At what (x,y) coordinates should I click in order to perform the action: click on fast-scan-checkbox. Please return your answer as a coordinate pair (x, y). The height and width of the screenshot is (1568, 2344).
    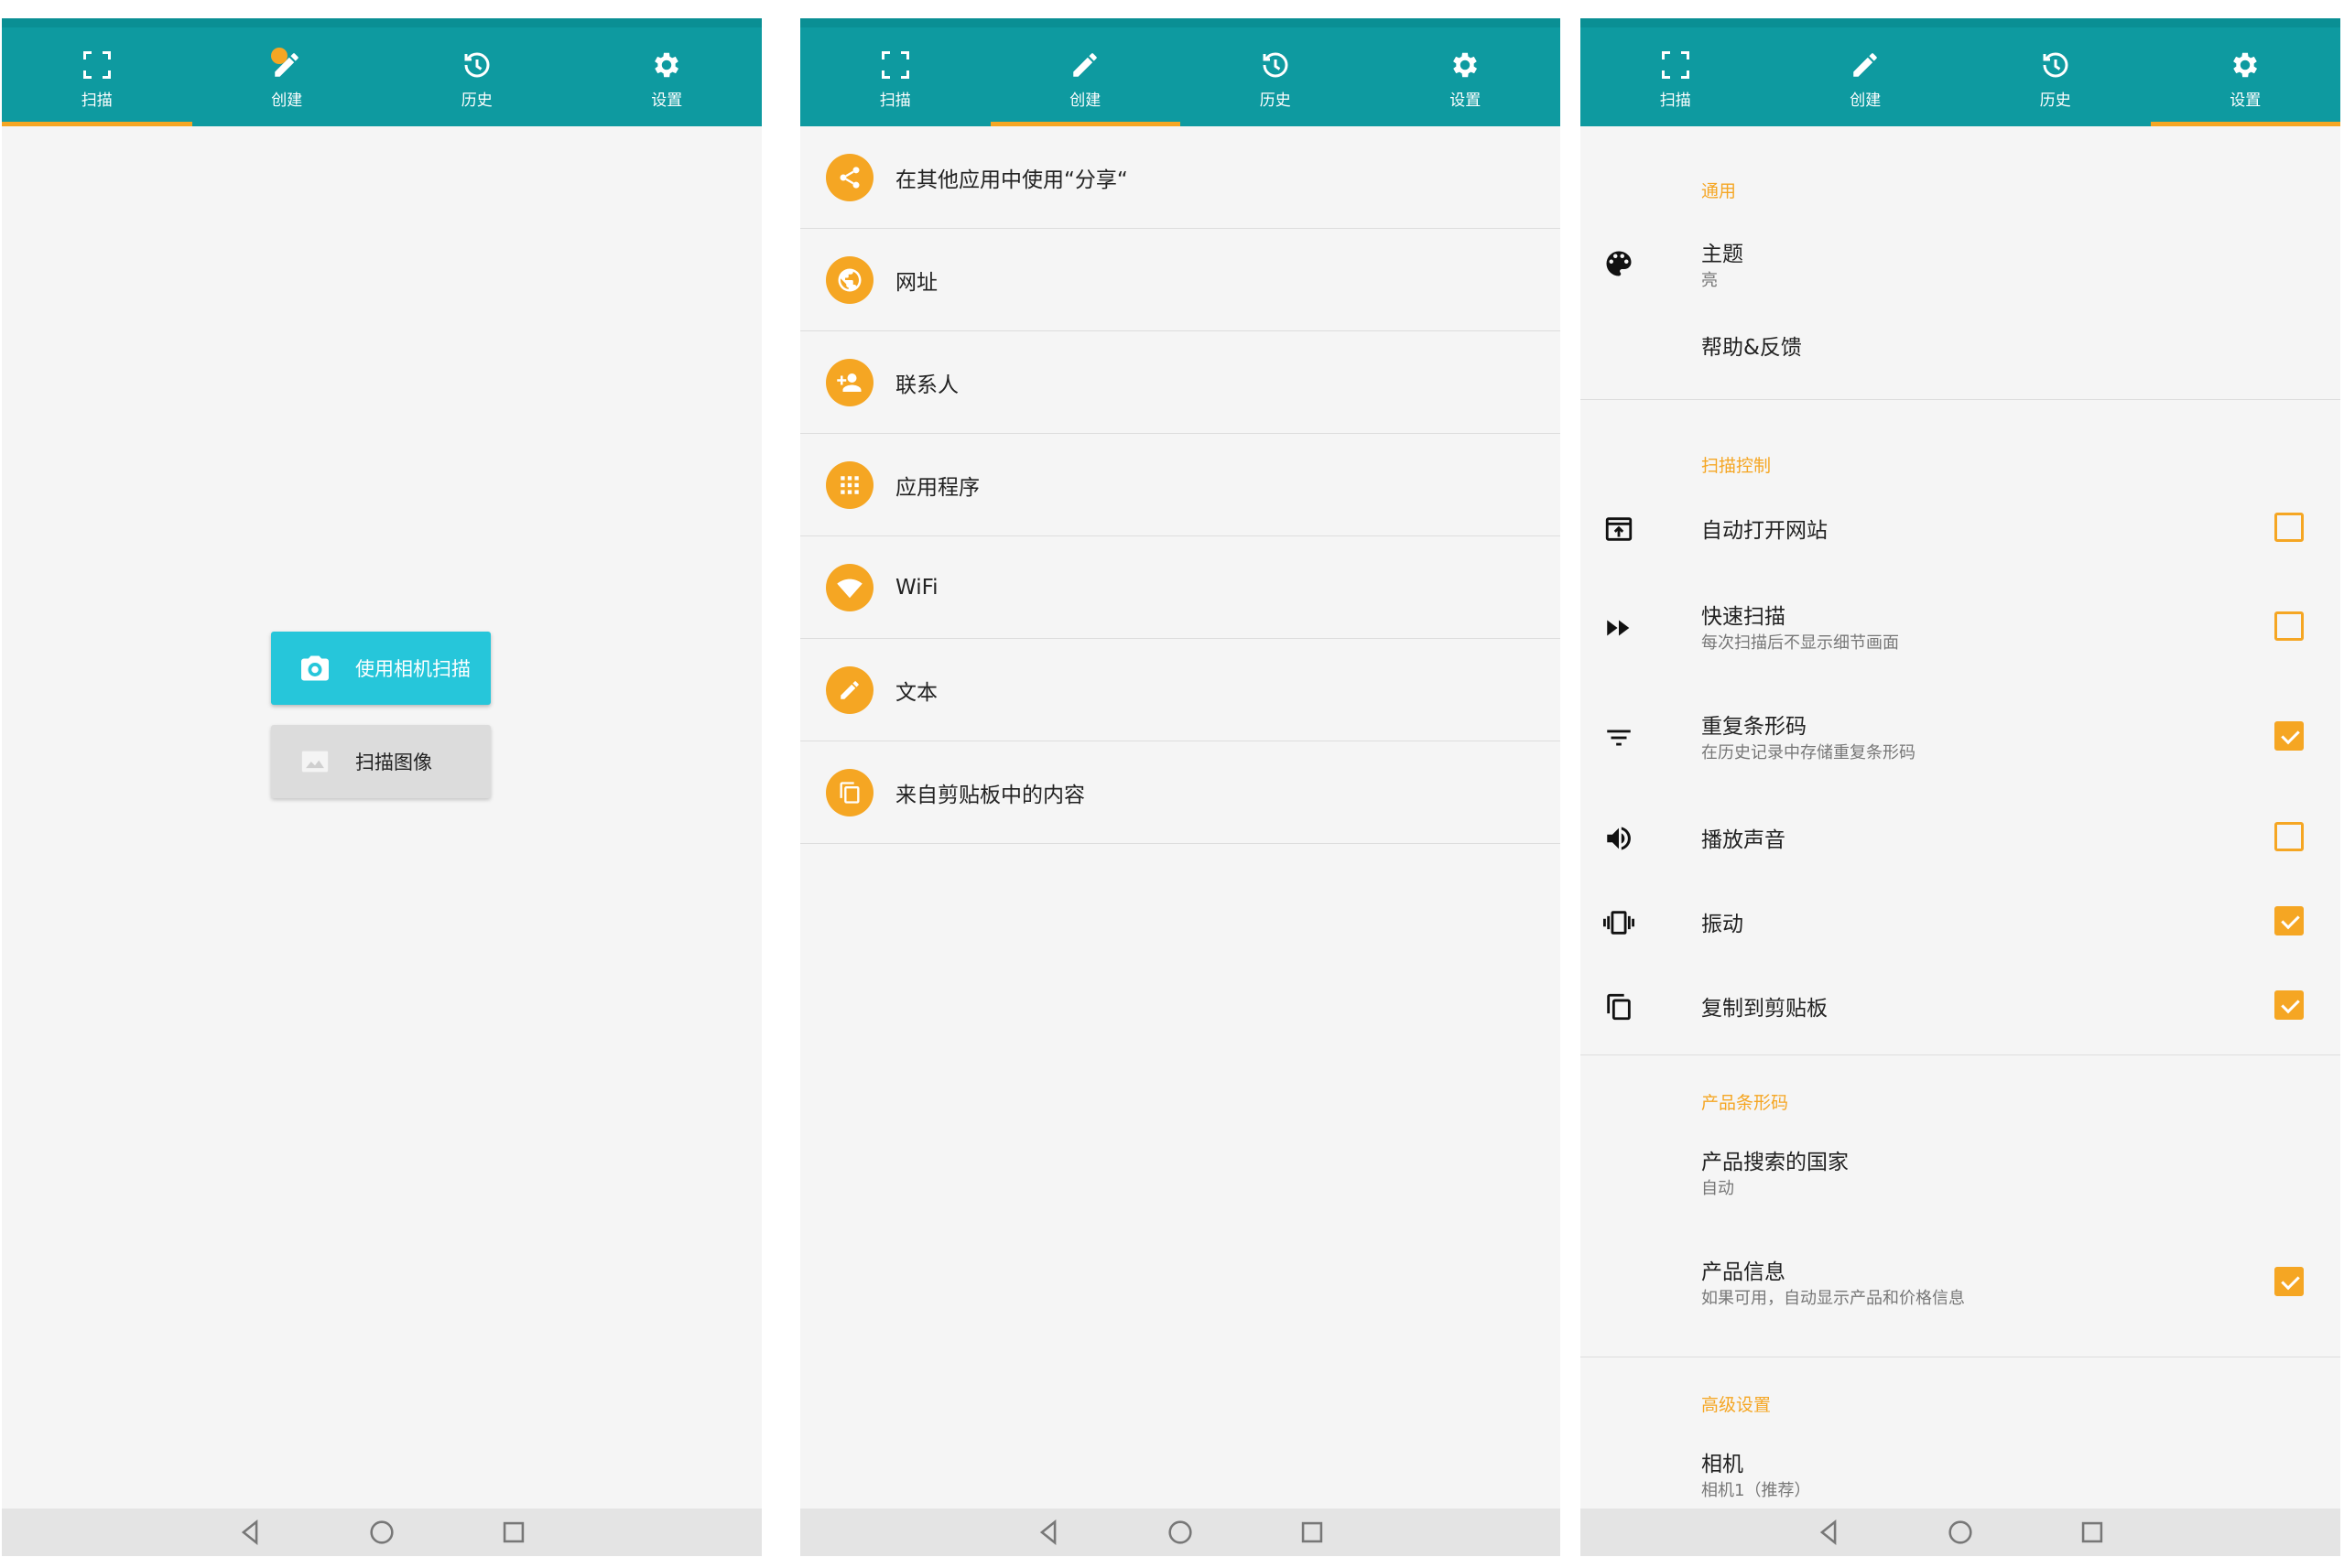
    Looking at the image, I should click on (2289, 626).